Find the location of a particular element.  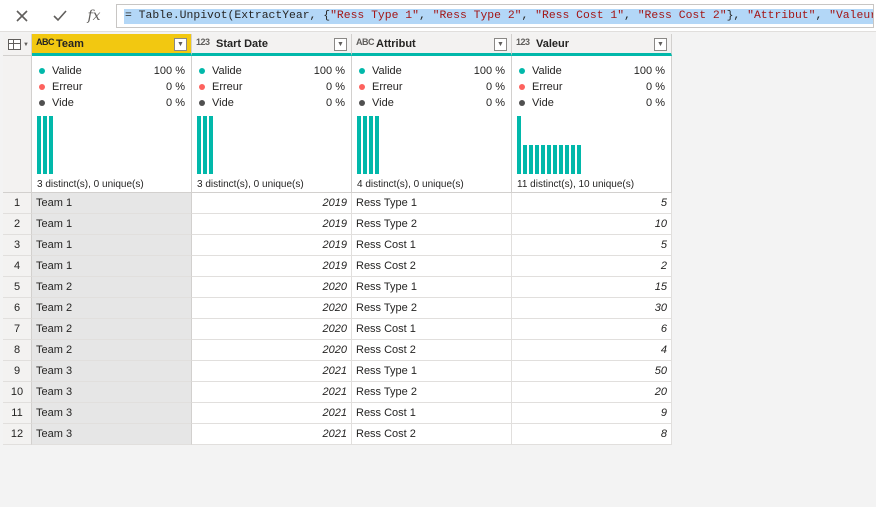

row-number: 12 is located at coordinates (17, 434).